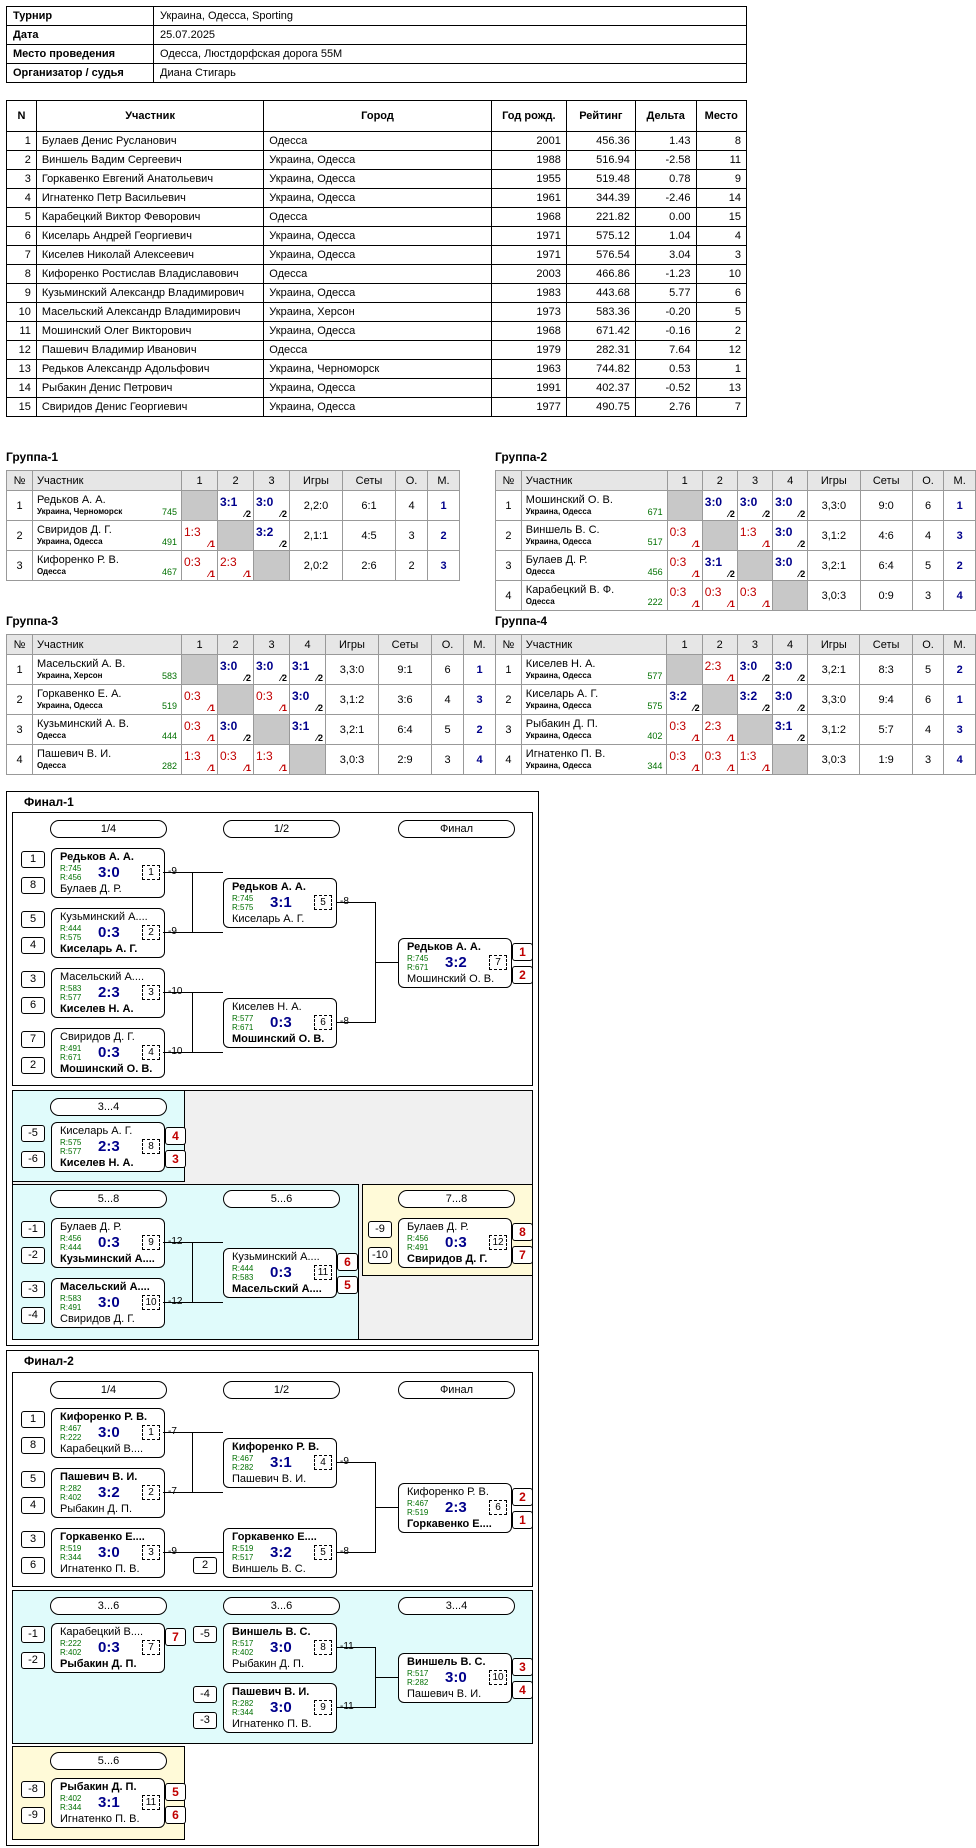 This screenshot has height=1848, width=976. I want to click on final-place: 7, so click(175, 1637).